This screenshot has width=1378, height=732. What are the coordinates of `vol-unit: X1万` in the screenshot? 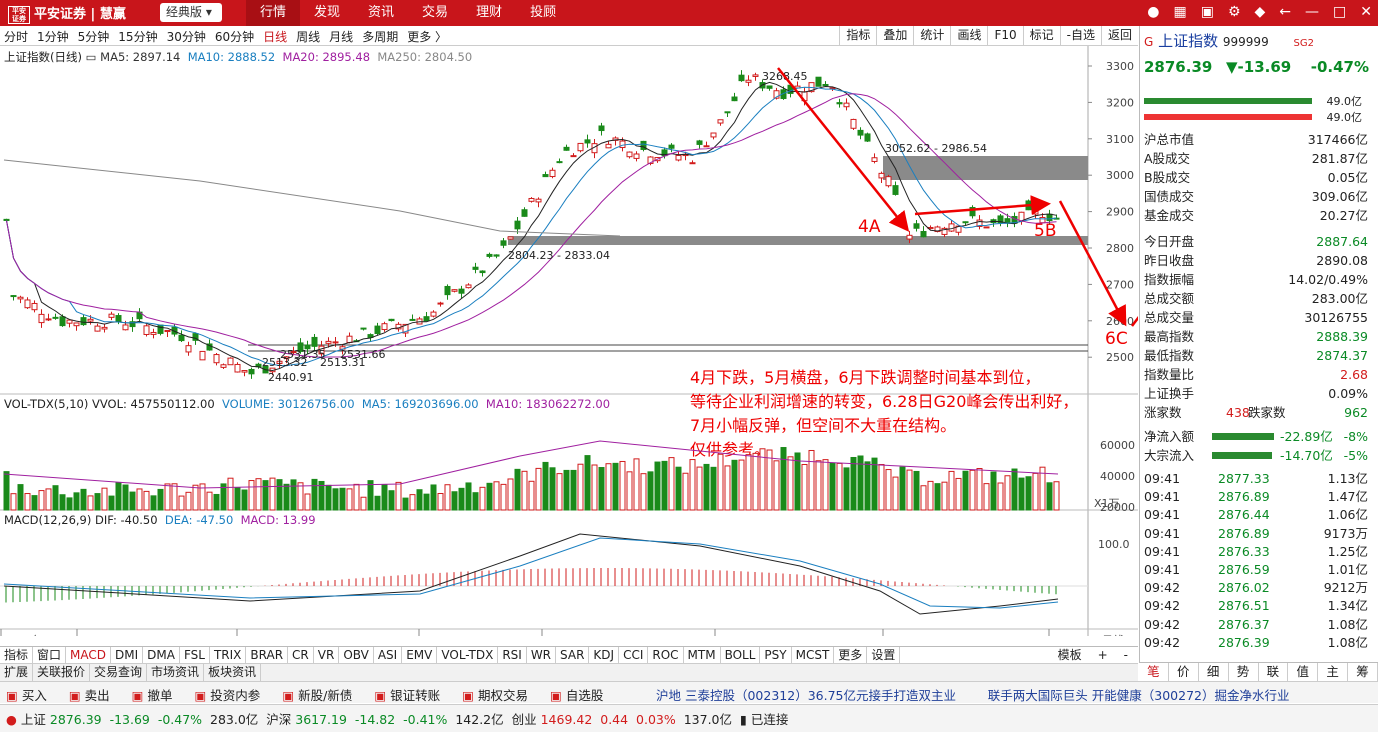 It's located at (1107, 503).